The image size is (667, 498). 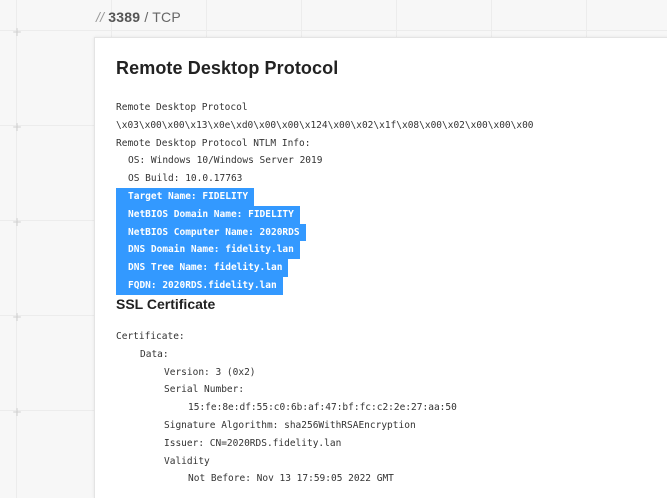 What do you see at coordinates (154, 354) in the screenshot?
I see `certificate-line-text: Data:` at bounding box center [154, 354].